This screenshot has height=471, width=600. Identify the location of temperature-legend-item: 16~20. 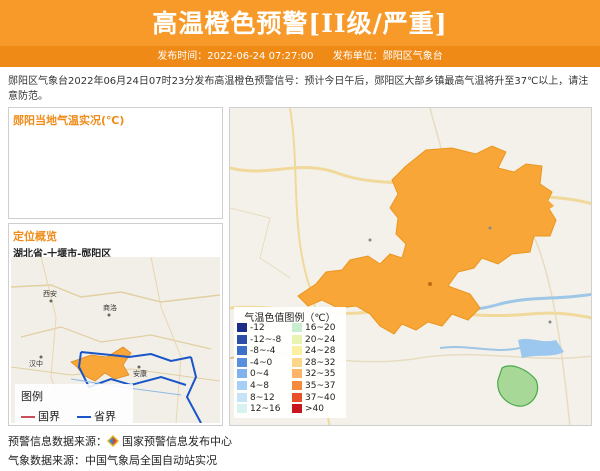
(319, 328).